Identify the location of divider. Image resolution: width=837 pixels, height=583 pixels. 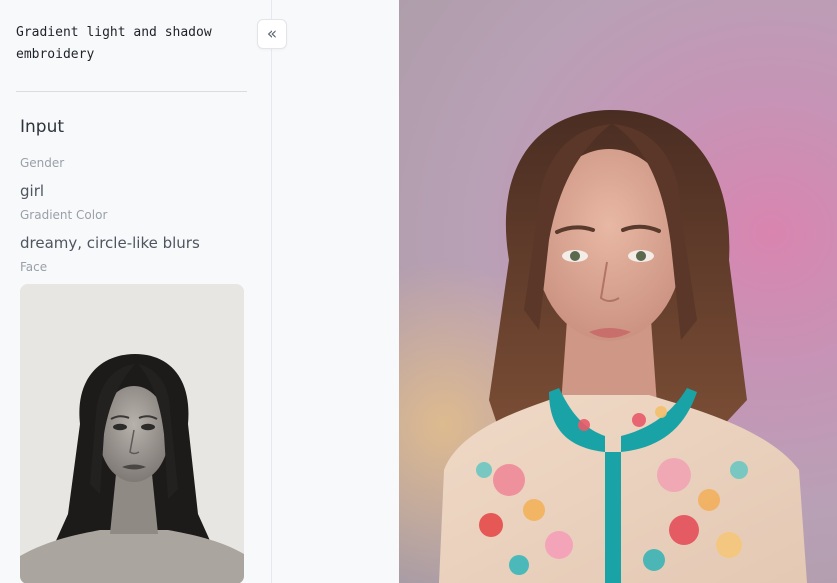
(131, 91).